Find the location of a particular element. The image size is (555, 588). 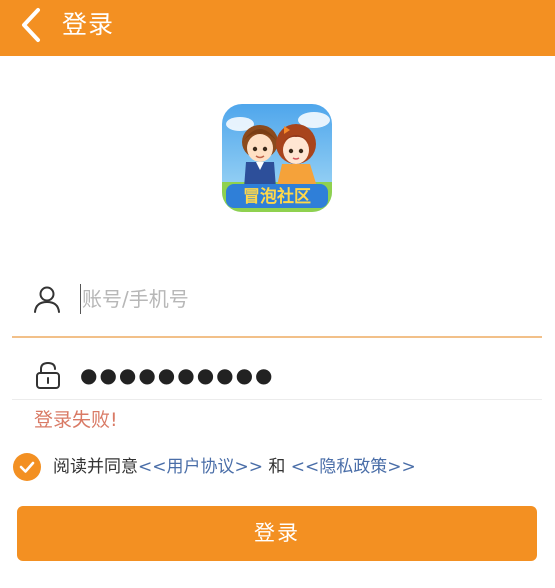

user-agreement-link: <<用户协议>> is located at coordinates (200, 467).